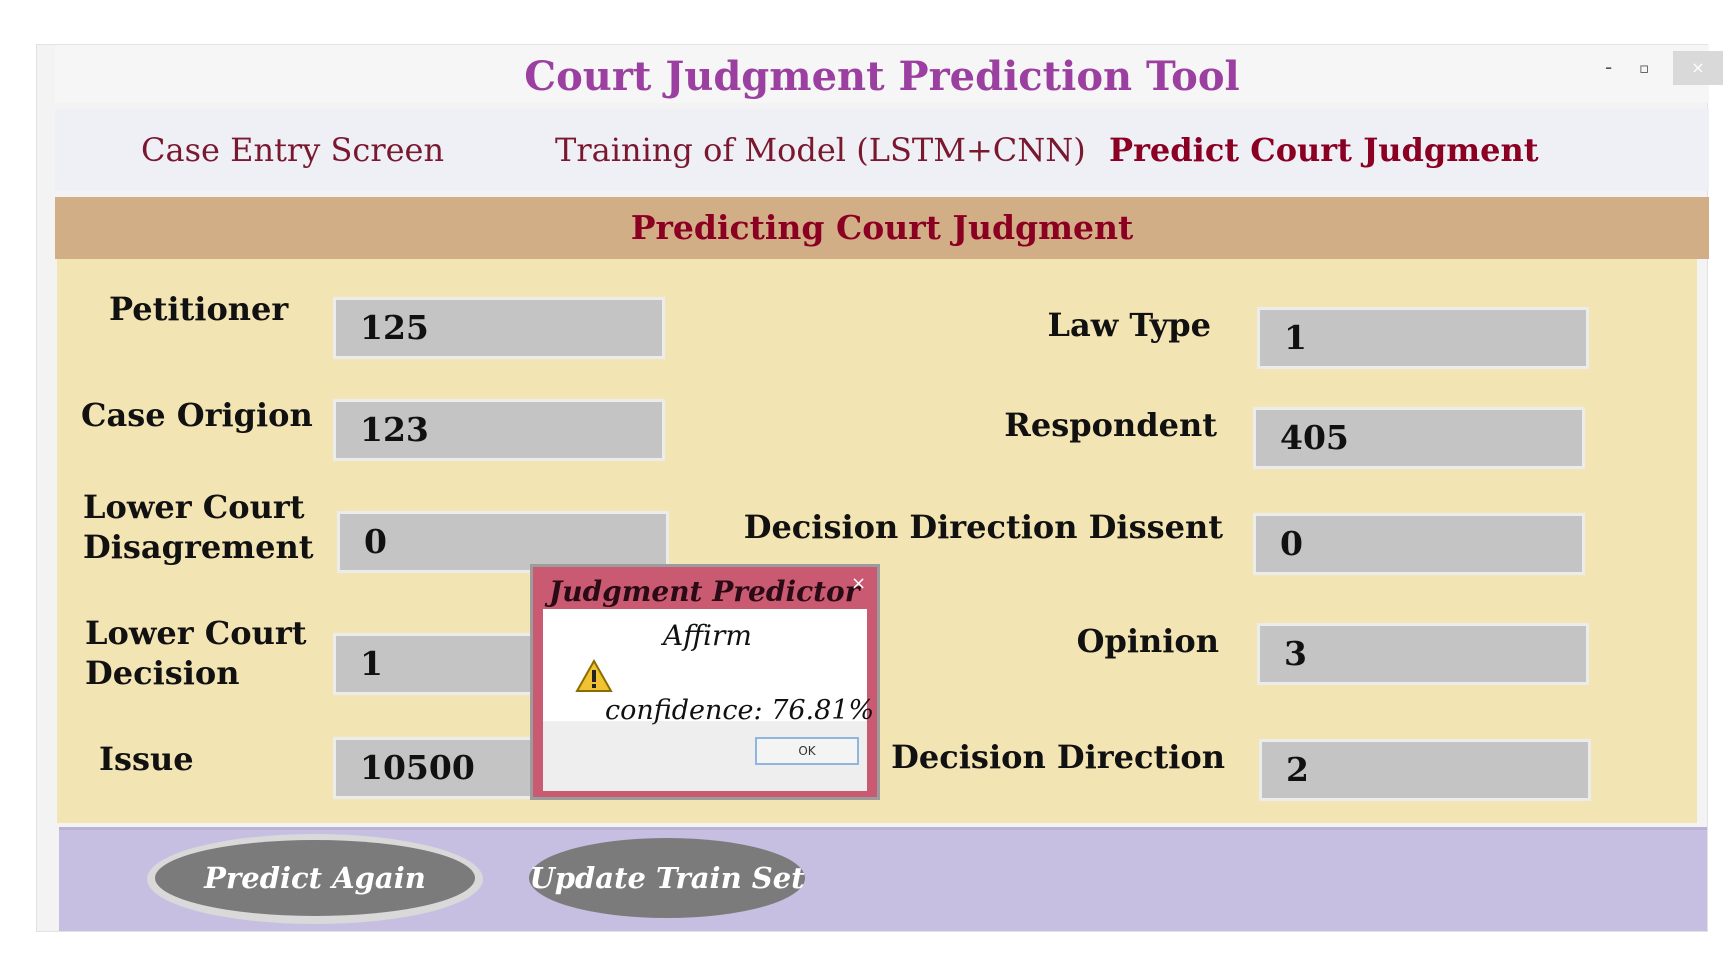 Image resolution: width=1733 pixels, height=978 pixels. What do you see at coordinates (194, 507) in the screenshot?
I see `lower-court-disagreement-label-line1: Lower Court` at bounding box center [194, 507].